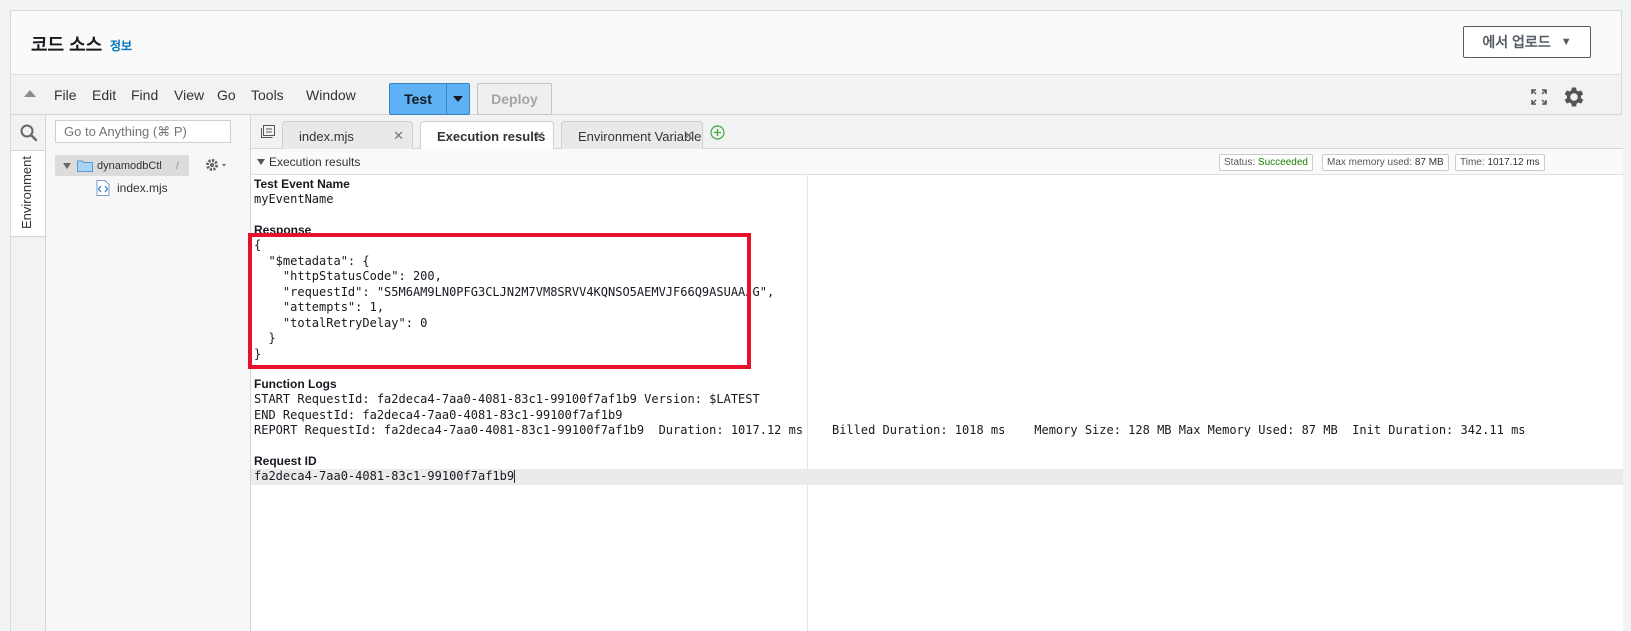 The height and width of the screenshot is (631, 1631). What do you see at coordinates (514, 99) in the screenshot?
I see `deploy-button: Deploy` at bounding box center [514, 99].